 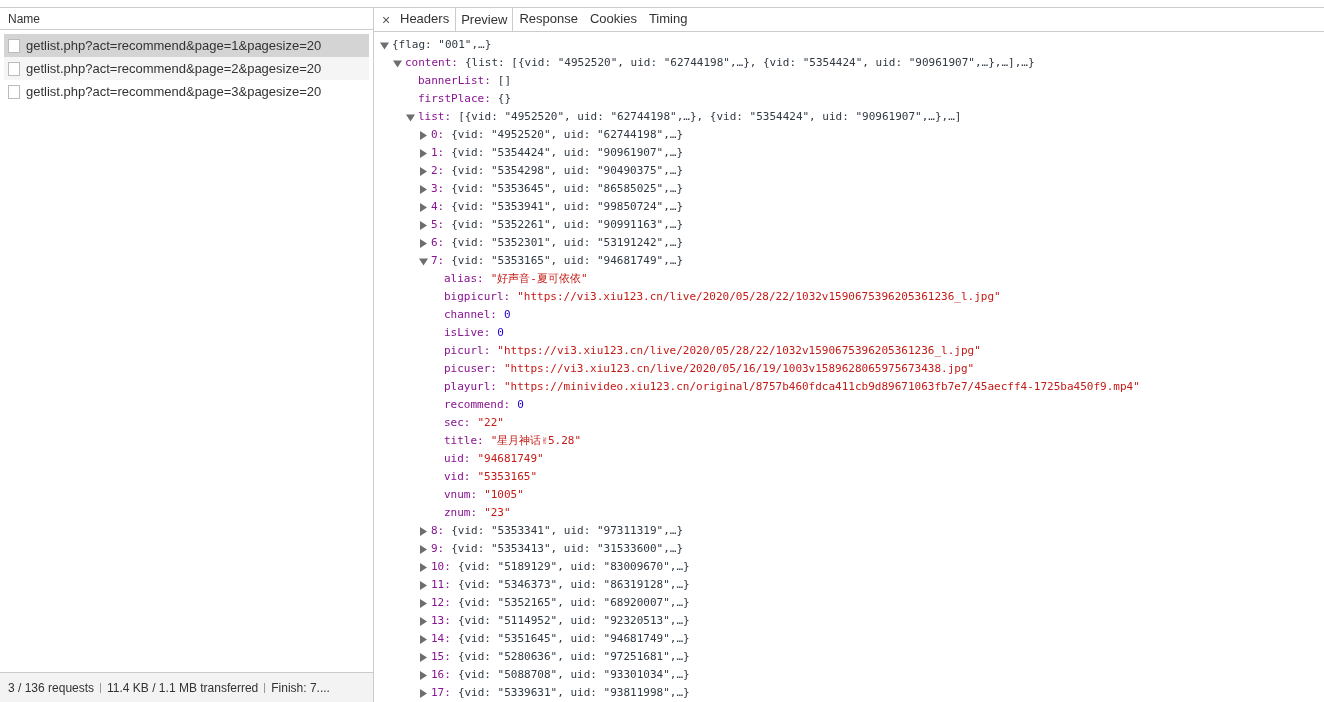 What do you see at coordinates (477, 297) in the screenshot?
I see `property-key: bigpicurl:` at bounding box center [477, 297].